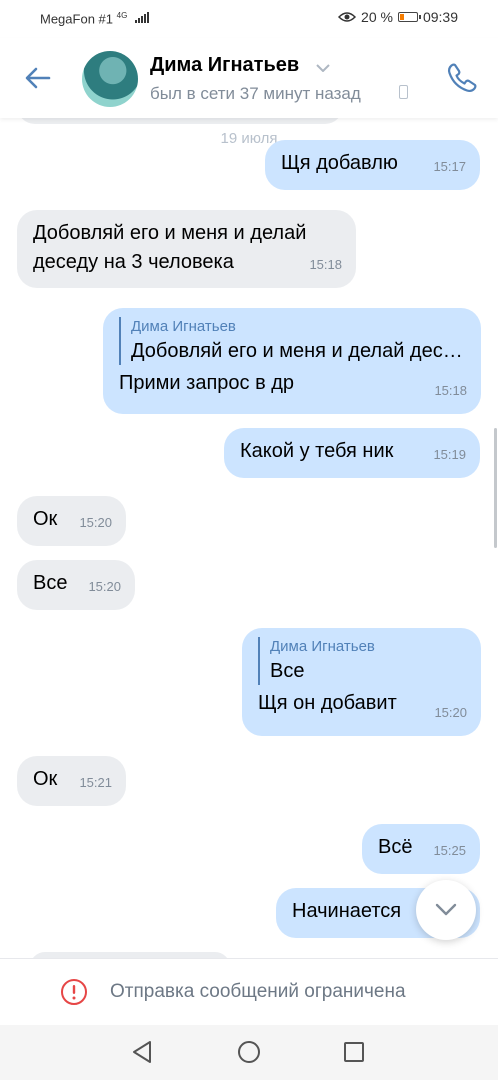 The width and height of the screenshot is (498, 1080). I want to click on system-navigation-bar, so click(249, 1052).